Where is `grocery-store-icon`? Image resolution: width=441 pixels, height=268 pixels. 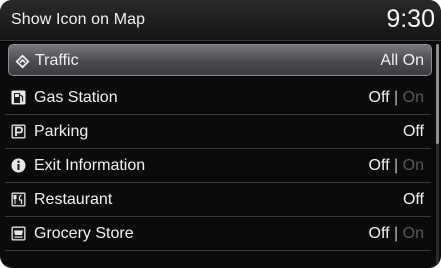 grocery-store-icon is located at coordinates (18, 233).